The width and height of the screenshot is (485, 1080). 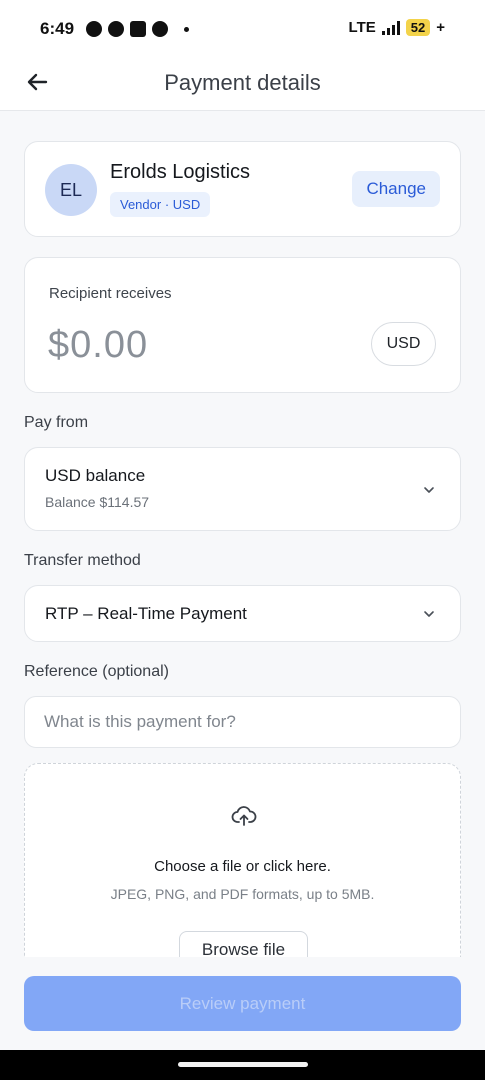 I want to click on signal-icon, so click(x=390, y=27).